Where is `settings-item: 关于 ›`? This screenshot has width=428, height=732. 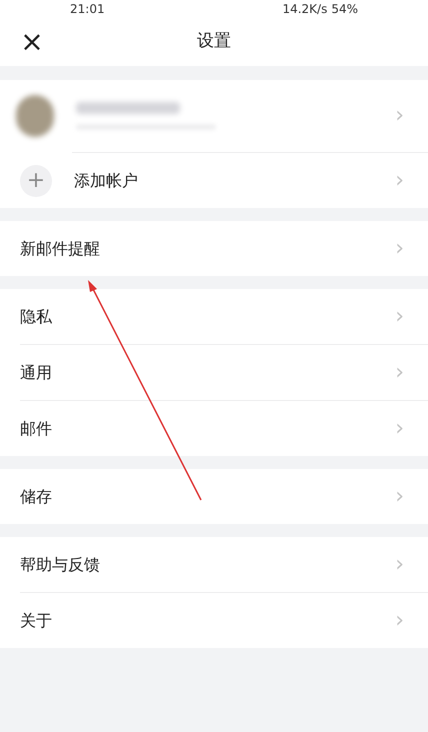 settings-item: 关于 › is located at coordinates (214, 620).